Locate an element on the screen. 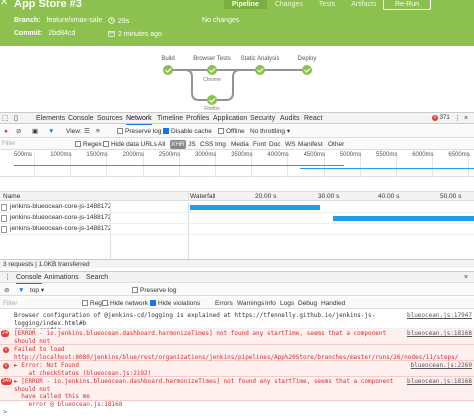 The height and width of the screenshot is (420, 474). repeat-count-badge: 24 is located at coordinates (5, 333).